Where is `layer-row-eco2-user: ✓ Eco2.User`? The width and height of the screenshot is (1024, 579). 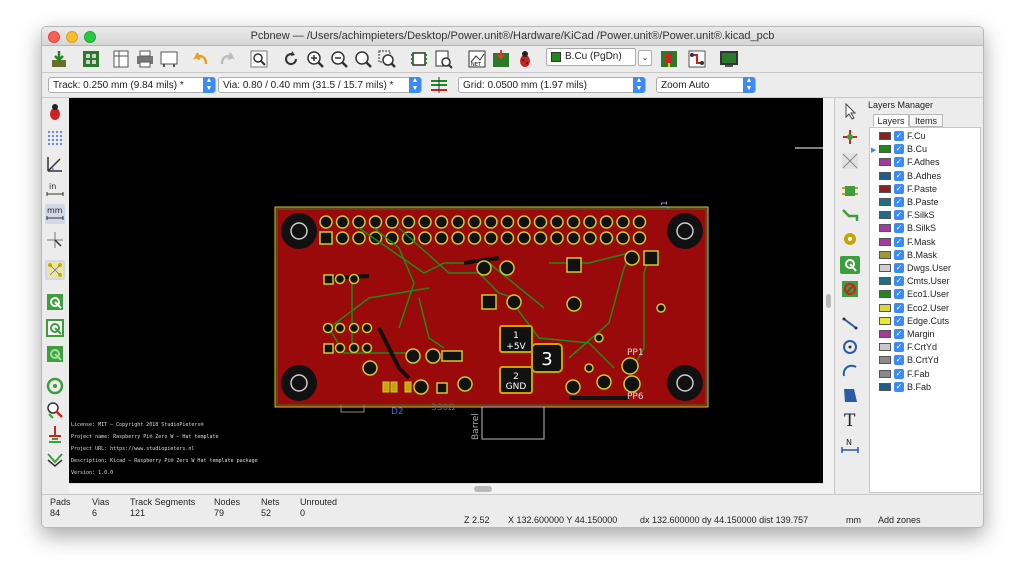
layer-row-eco2-user: ✓ Eco2.User is located at coordinates (925, 308).